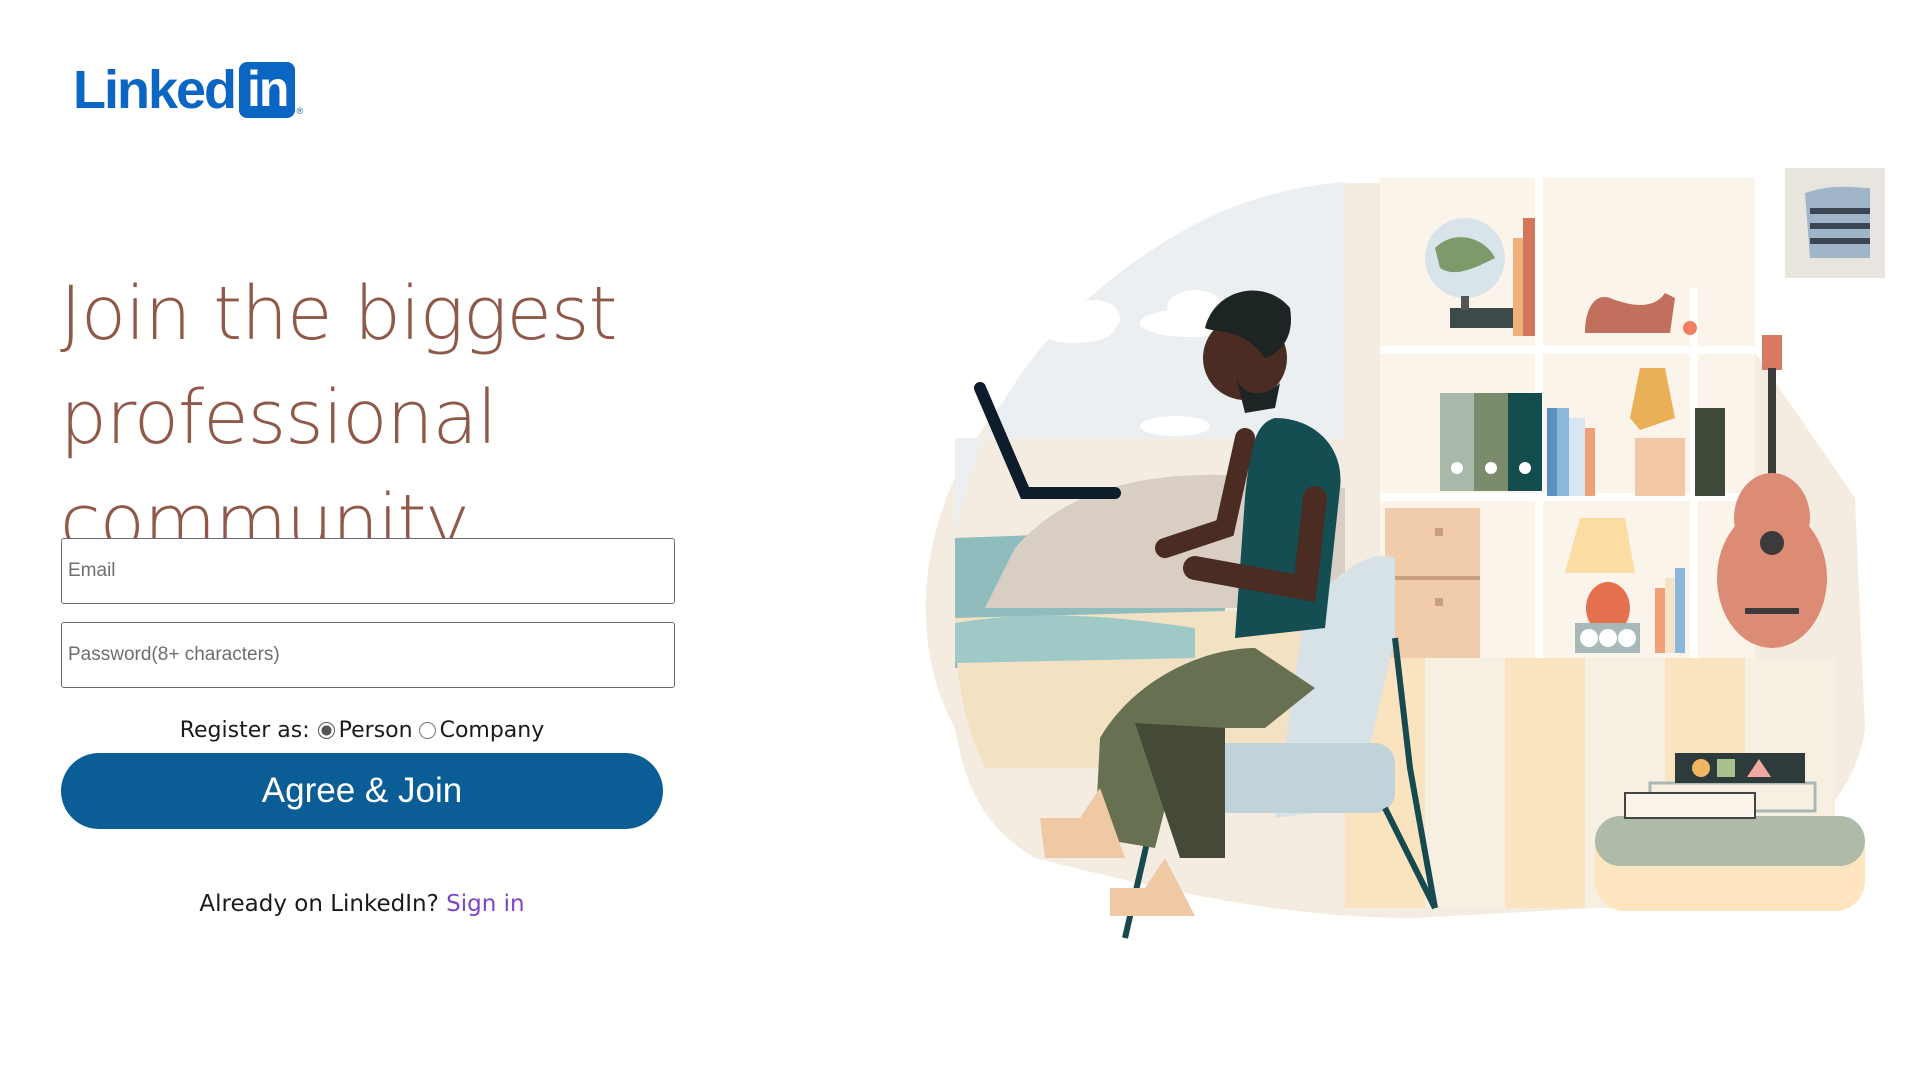 The height and width of the screenshot is (1080, 1920). Describe the element at coordinates (326, 730) in the screenshot. I see `person-radio` at that location.